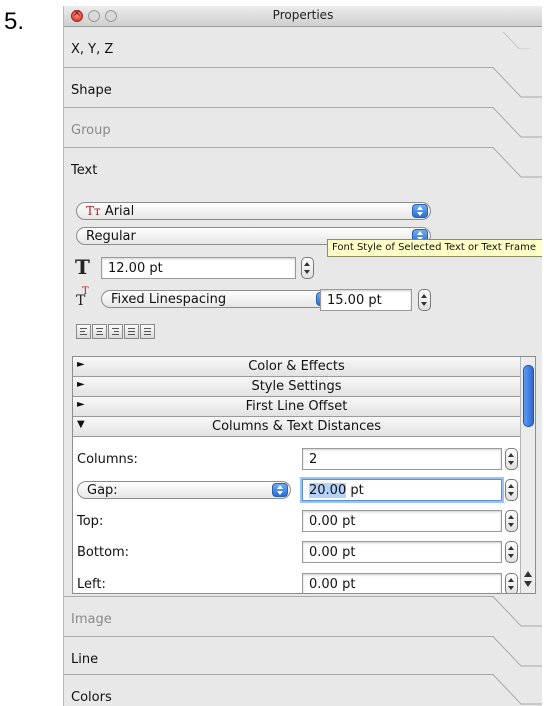  I want to click on section-image-label: Image, so click(91, 619).